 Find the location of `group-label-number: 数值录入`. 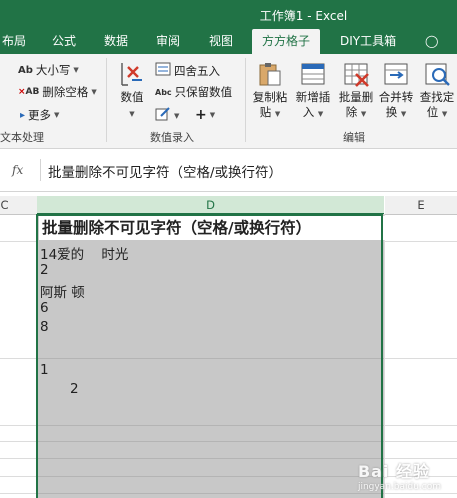

group-label-number: 数值录入 is located at coordinates (172, 137).